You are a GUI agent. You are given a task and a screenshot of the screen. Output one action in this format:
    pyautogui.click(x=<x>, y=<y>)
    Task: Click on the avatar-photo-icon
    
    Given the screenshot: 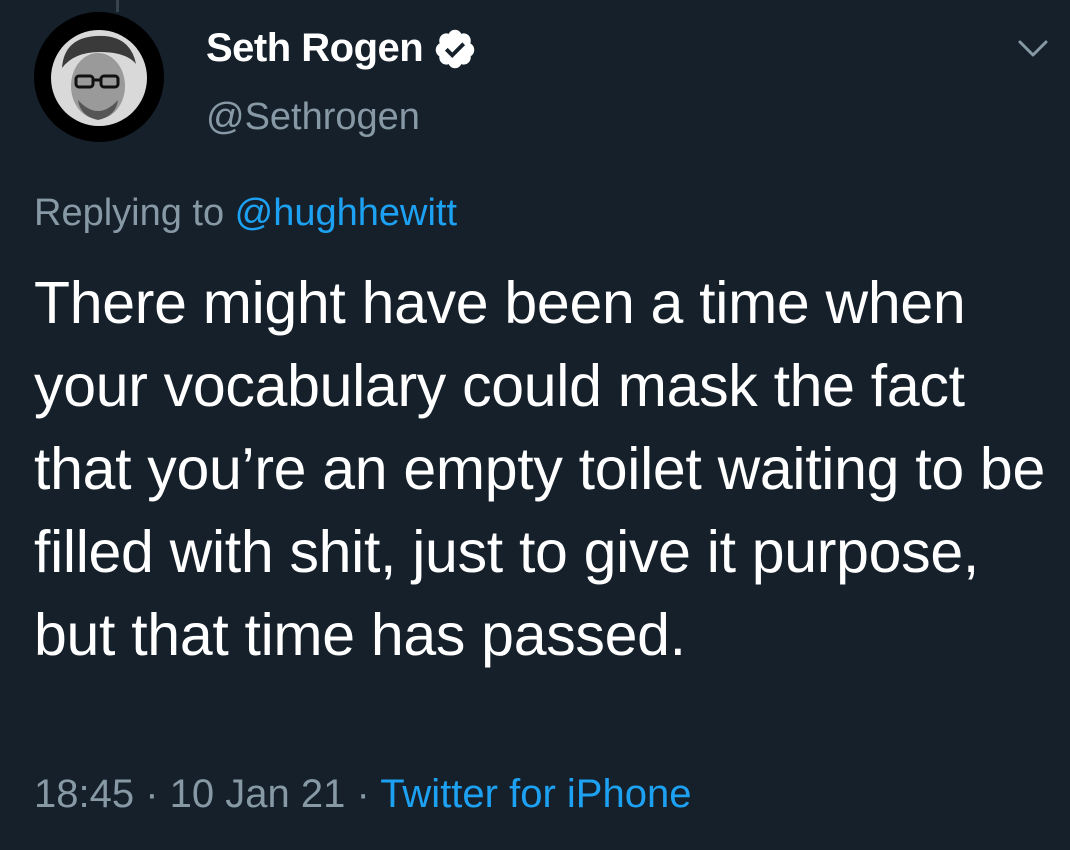 What is the action you would take?
    pyautogui.click(x=99, y=77)
    